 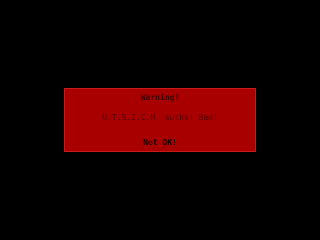 What do you see at coordinates (160, 143) in the screenshot?
I see `not-ok-button: Not OK!` at bounding box center [160, 143].